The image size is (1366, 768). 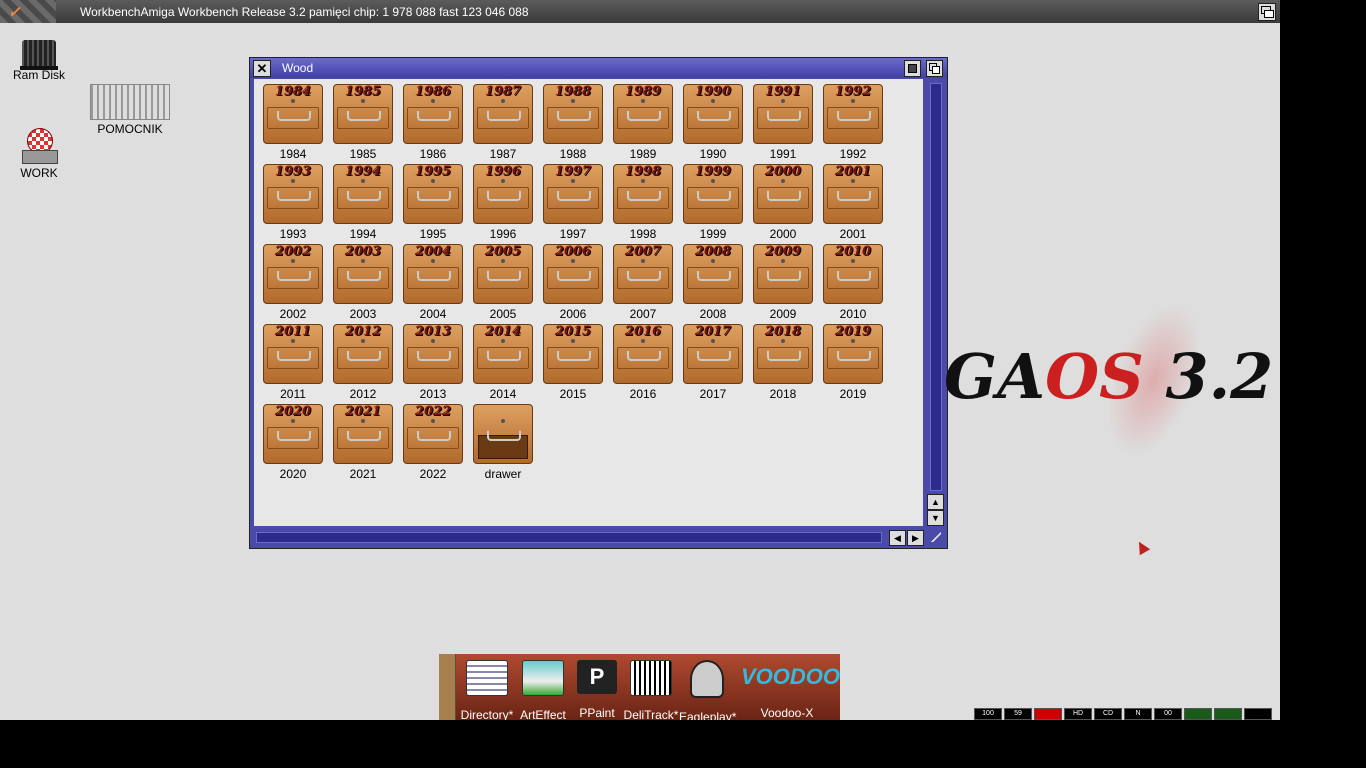 What do you see at coordinates (783, 154) in the screenshot?
I see `drawer-label: 1991` at bounding box center [783, 154].